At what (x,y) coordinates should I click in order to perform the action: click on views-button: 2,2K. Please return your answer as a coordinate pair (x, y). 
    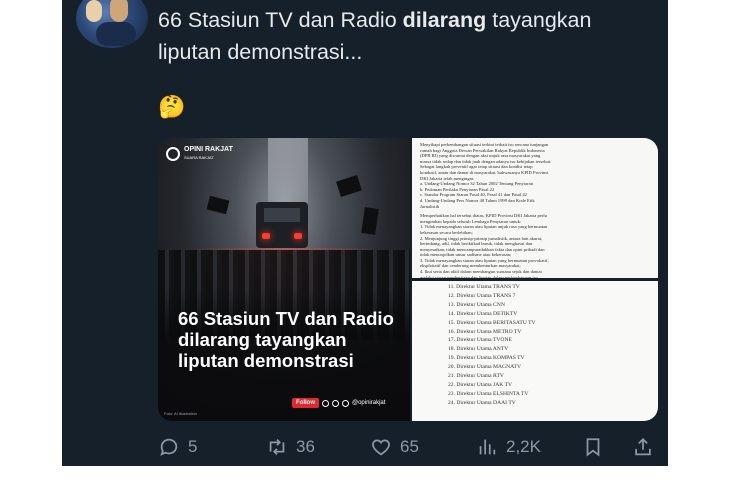
    Looking at the image, I should click on (508, 447).